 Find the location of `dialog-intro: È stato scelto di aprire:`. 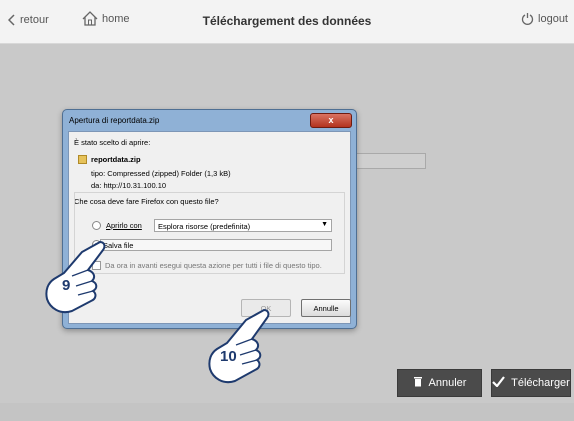

dialog-intro: È stato scelto di aprire: is located at coordinates (112, 142).